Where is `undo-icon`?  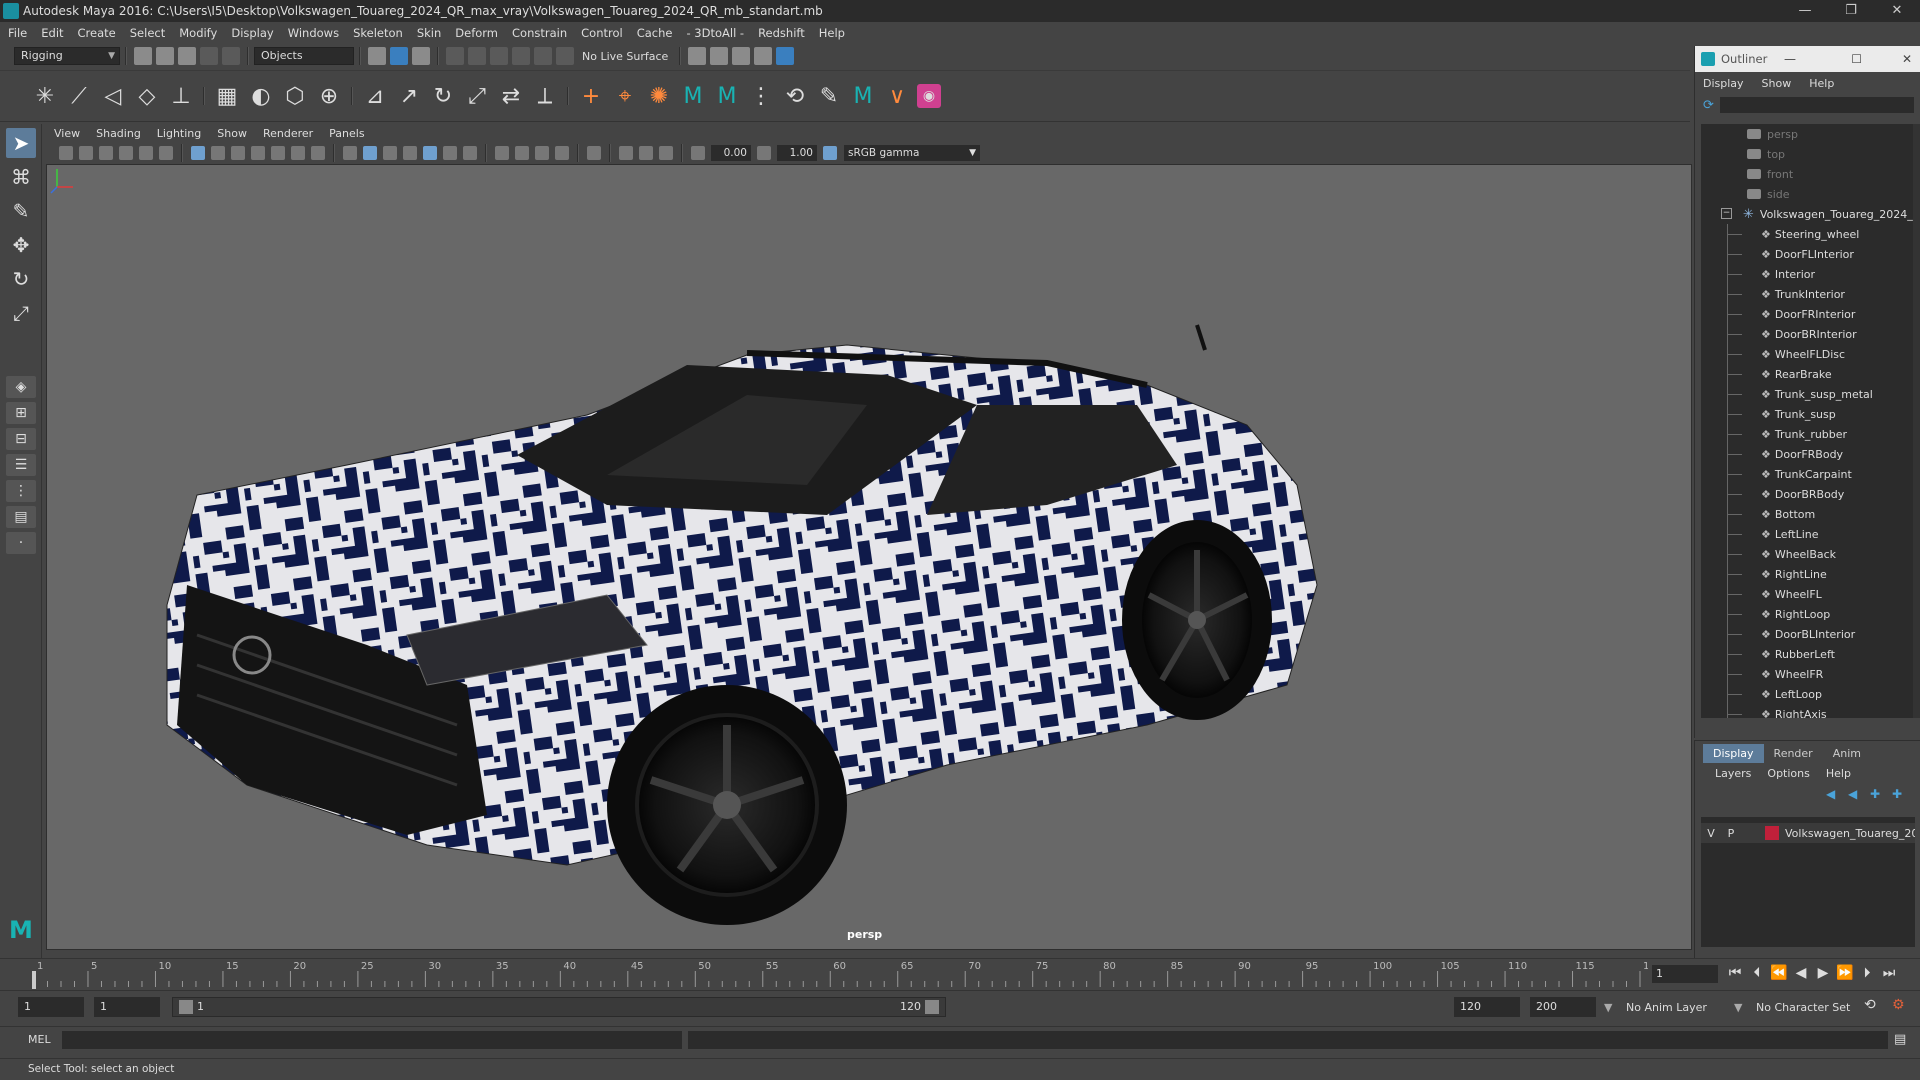 undo-icon is located at coordinates (209, 56).